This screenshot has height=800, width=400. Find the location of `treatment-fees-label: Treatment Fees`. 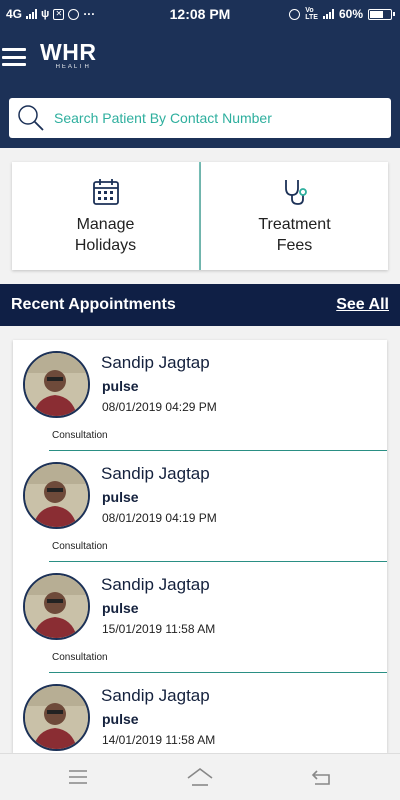

treatment-fees-label: Treatment Fees is located at coordinates (294, 235).